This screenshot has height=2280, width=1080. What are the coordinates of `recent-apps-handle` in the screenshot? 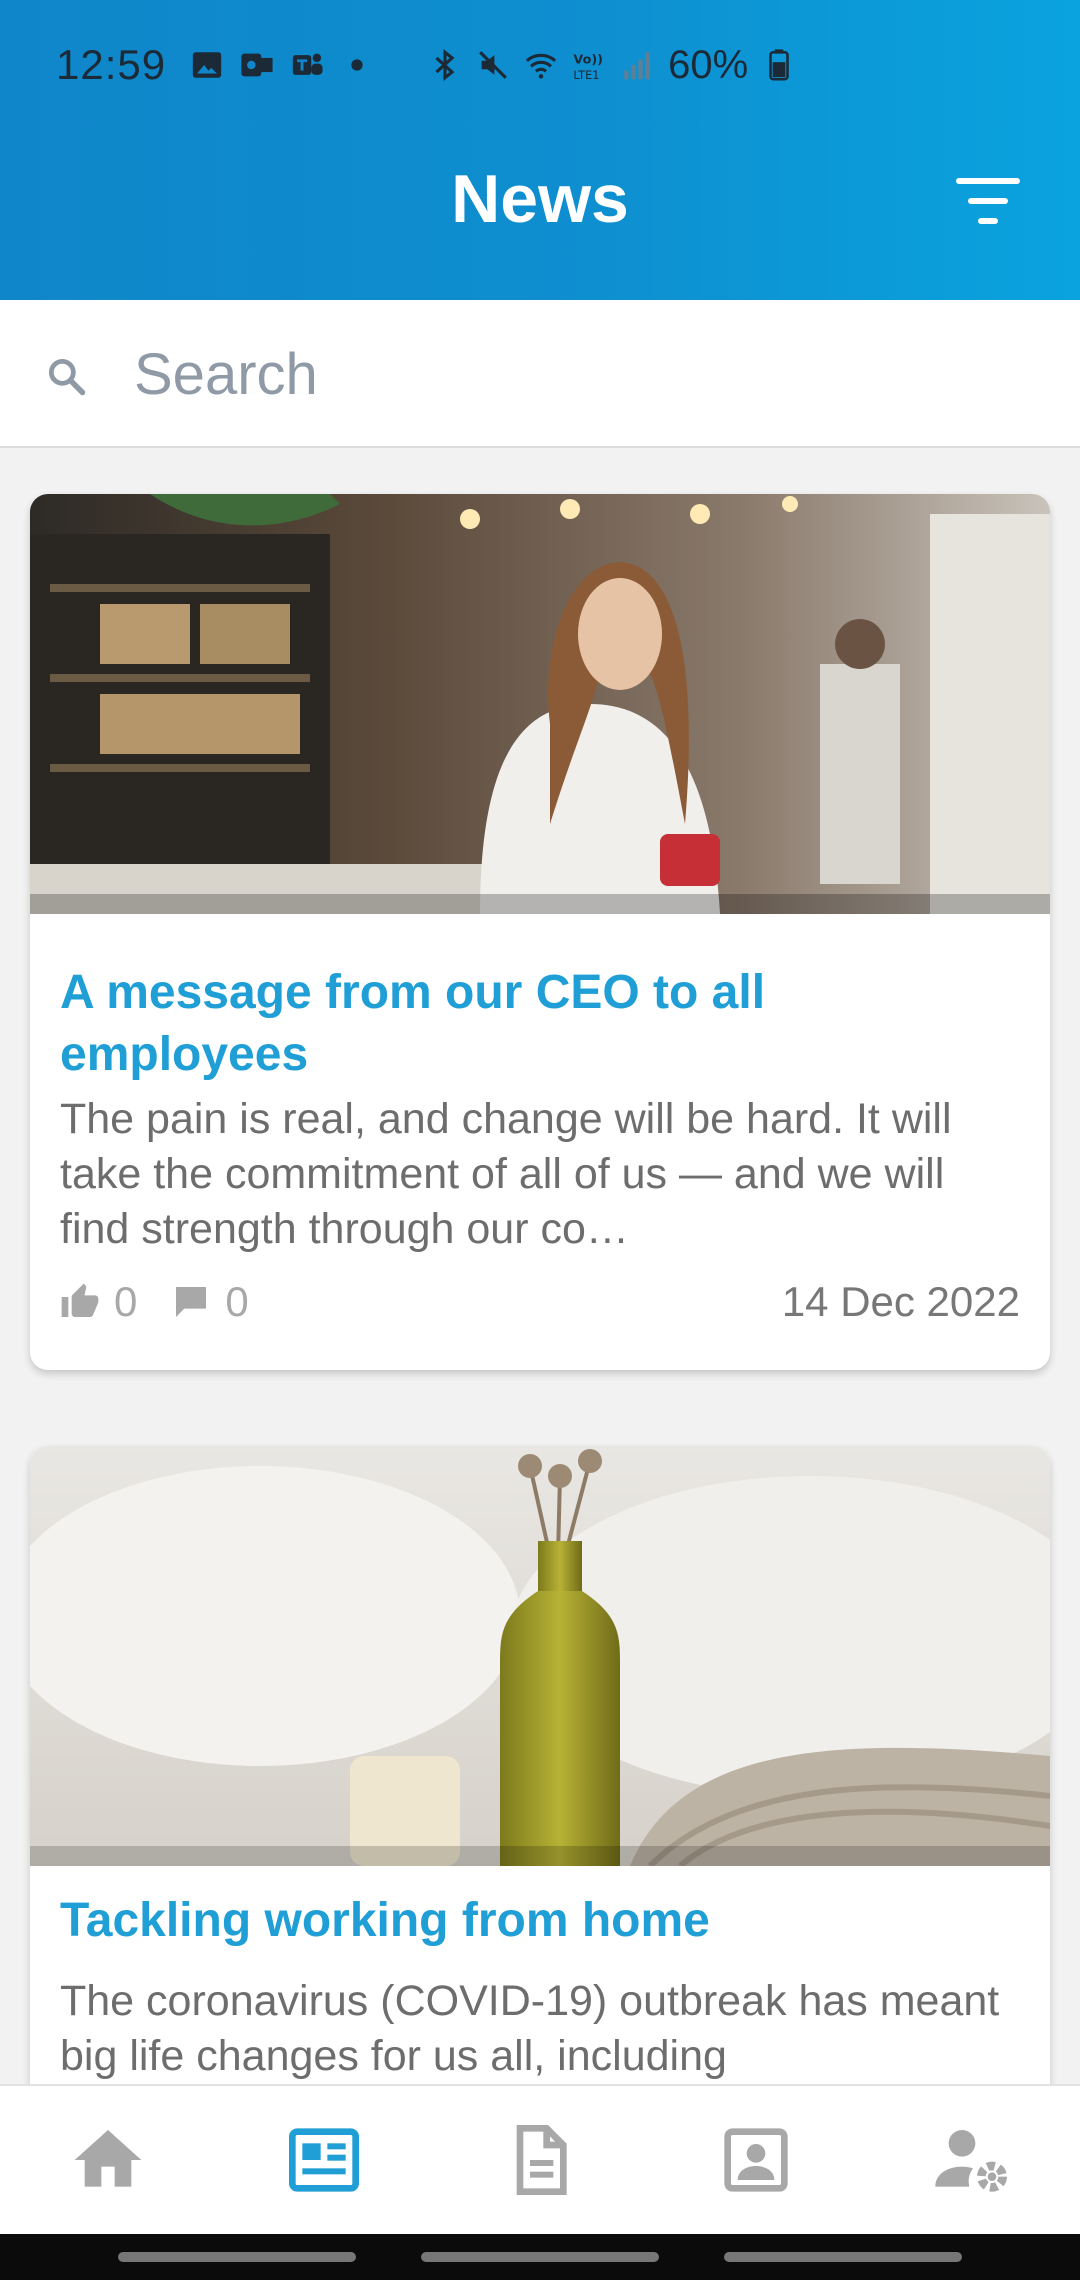 It's located at (237, 2257).